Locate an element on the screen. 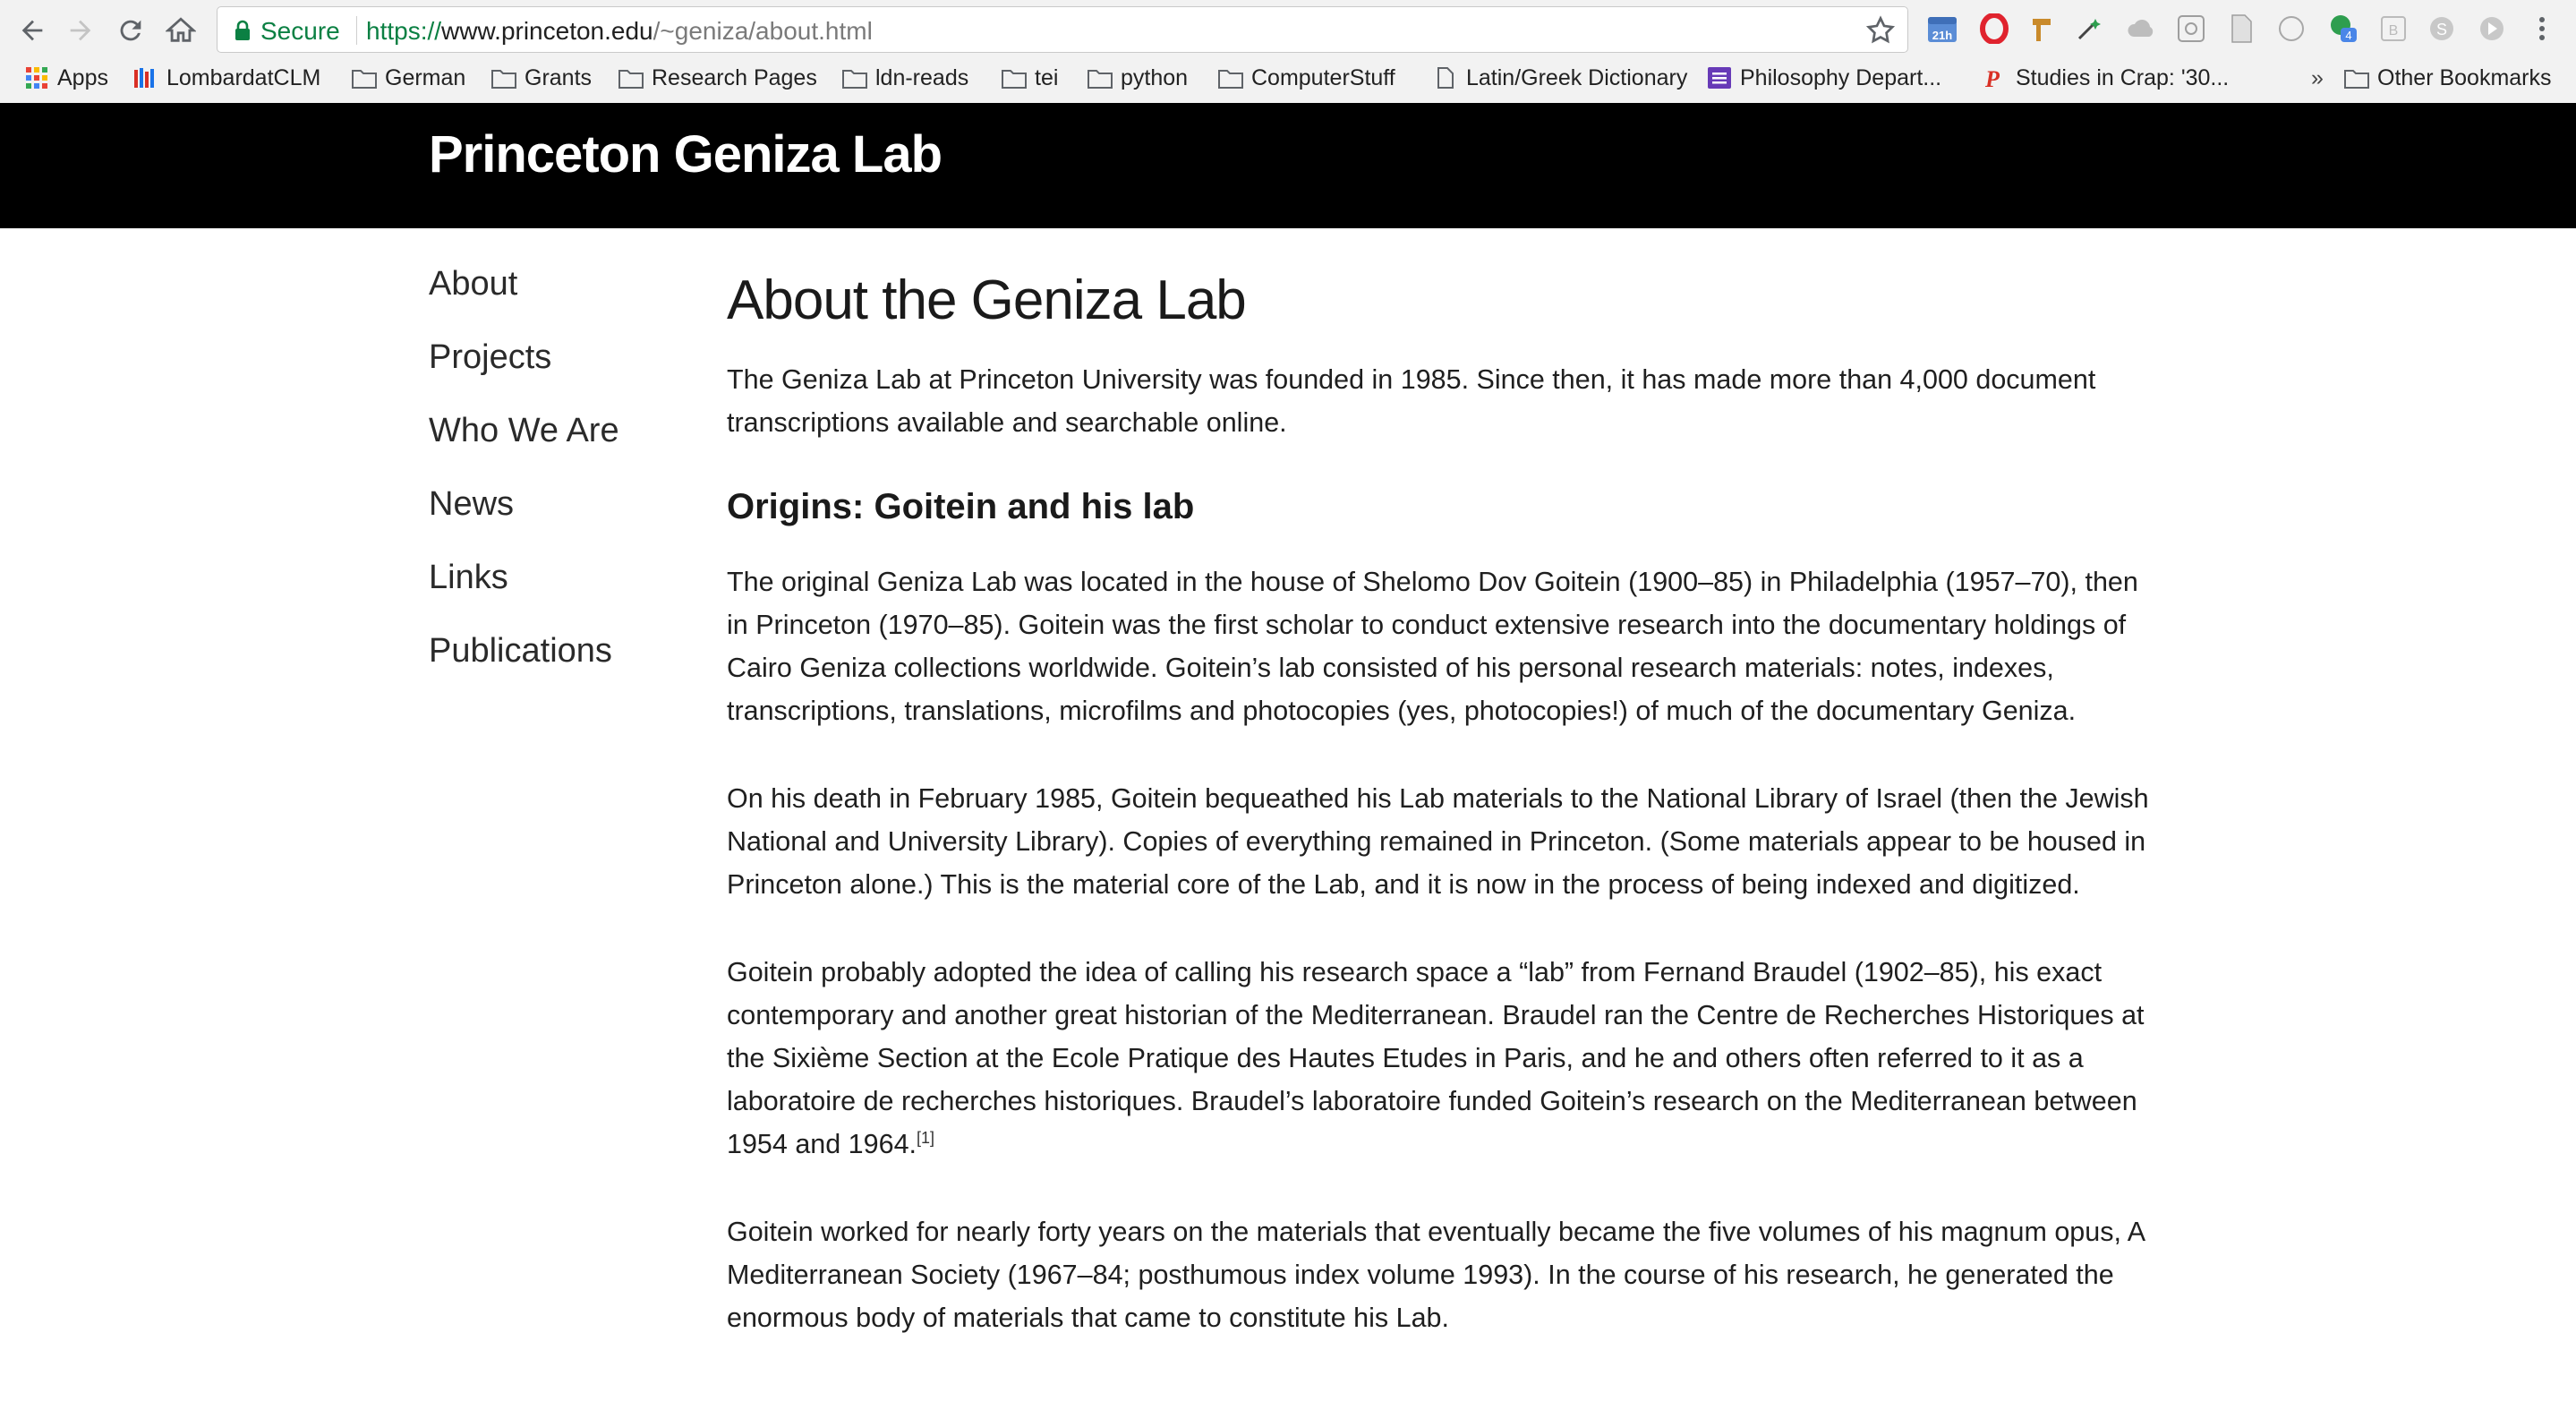  cloud-icon is located at coordinates (2141, 29).